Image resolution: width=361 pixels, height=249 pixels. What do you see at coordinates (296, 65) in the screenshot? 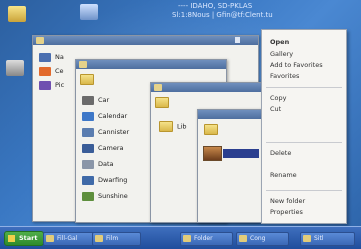
I see `menu-item-add-favorites: Add to Favorites` at bounding box center [296, 65].